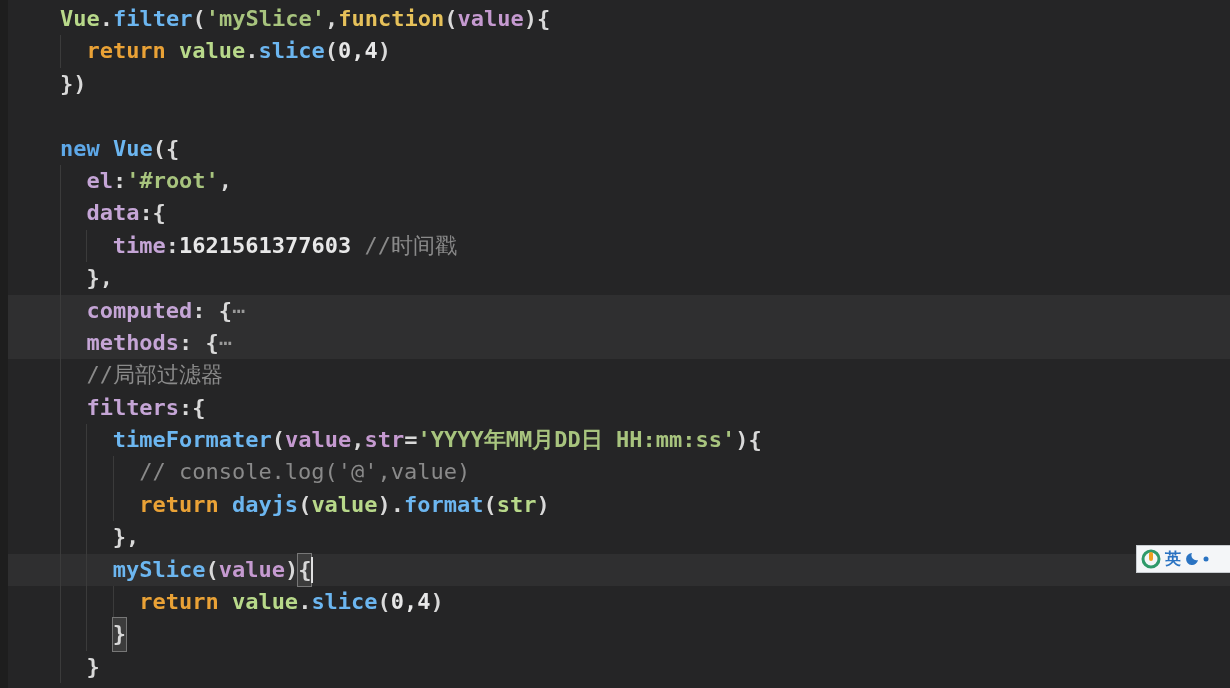  What do you see at coordinates (212, 570) in the screenshot?
I see `code-line: mySlice(value){` at bounding box center [212, 570].